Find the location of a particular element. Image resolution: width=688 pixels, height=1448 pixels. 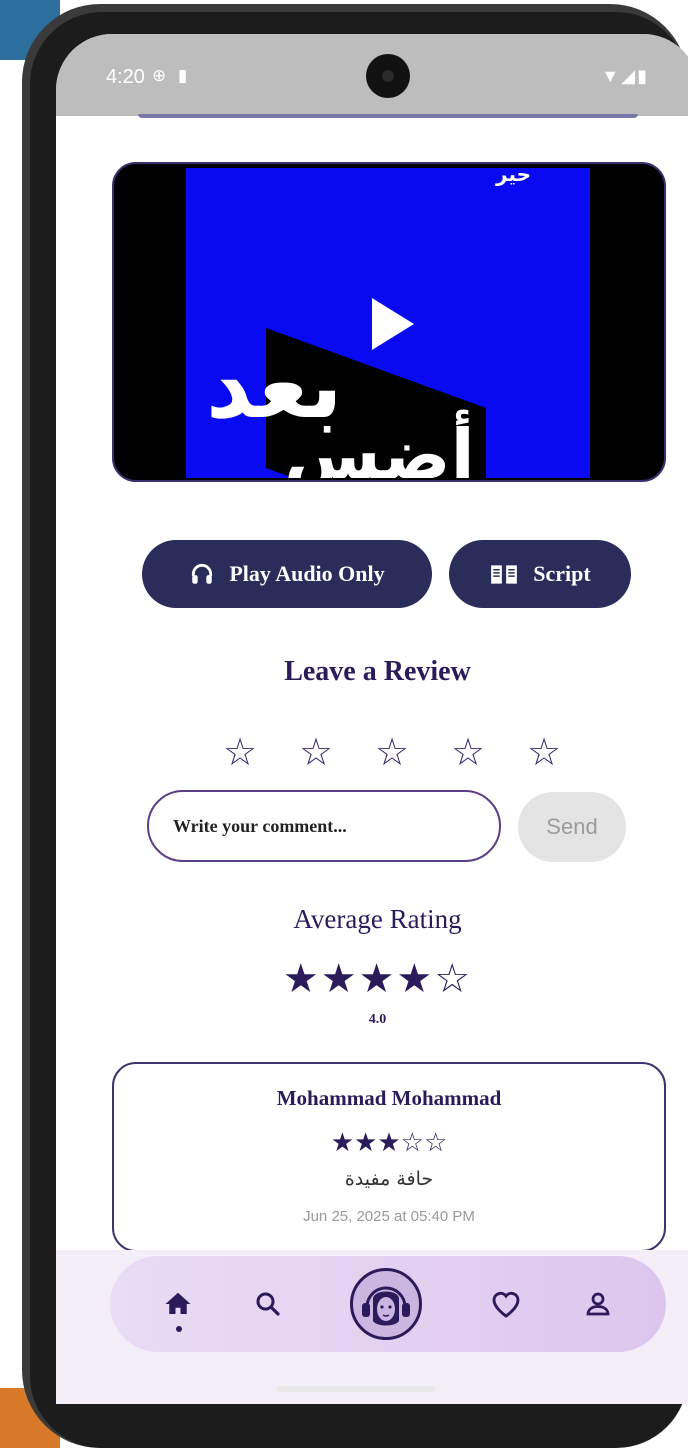

average-rating-title: Average Rating is located at coordinates (377, 919).